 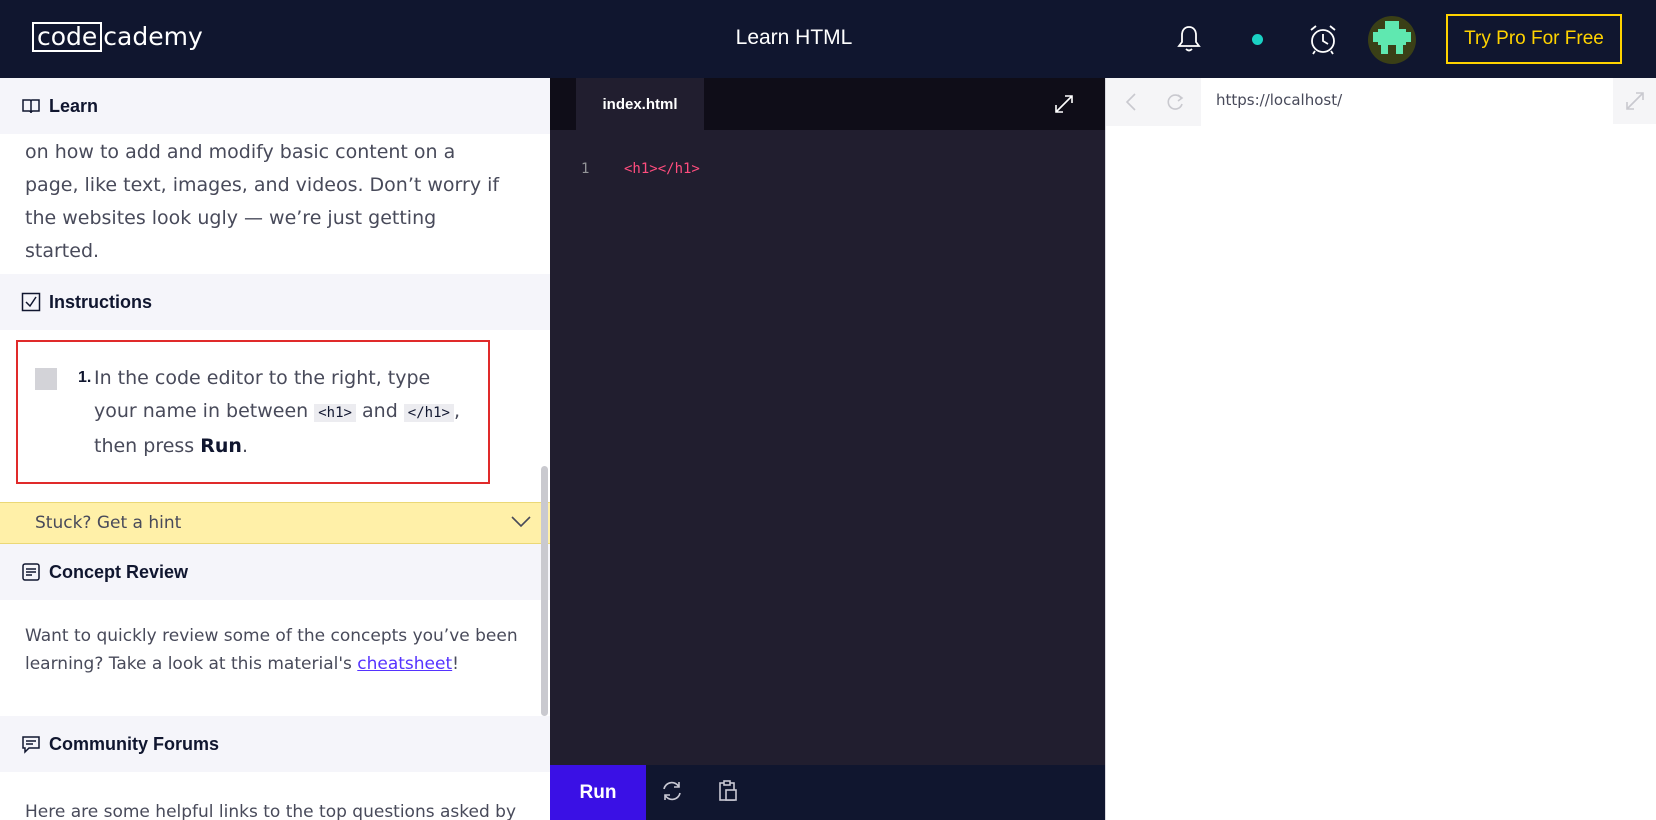 What do you see at coordinates (1175, 102) in the screenshot?
I see `refresh-icon` at bounding box center [1175, 102].